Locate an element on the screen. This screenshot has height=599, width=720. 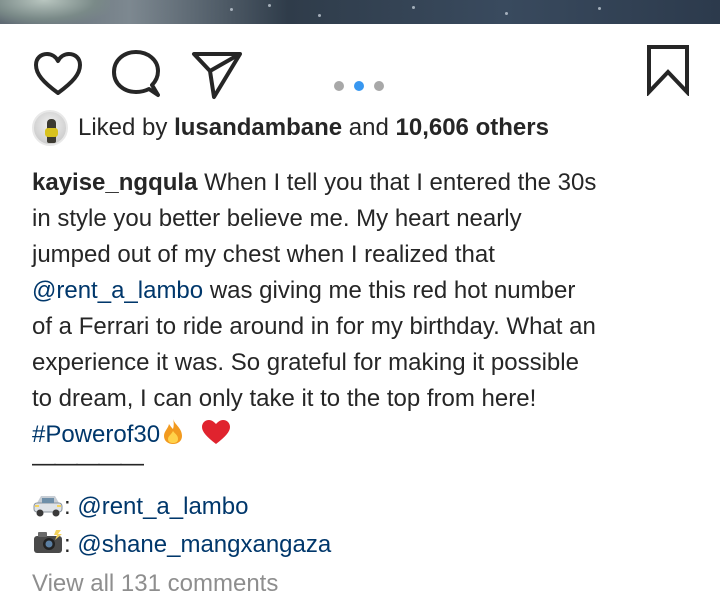
likes-connector: and is located at coordinates (368, 127).